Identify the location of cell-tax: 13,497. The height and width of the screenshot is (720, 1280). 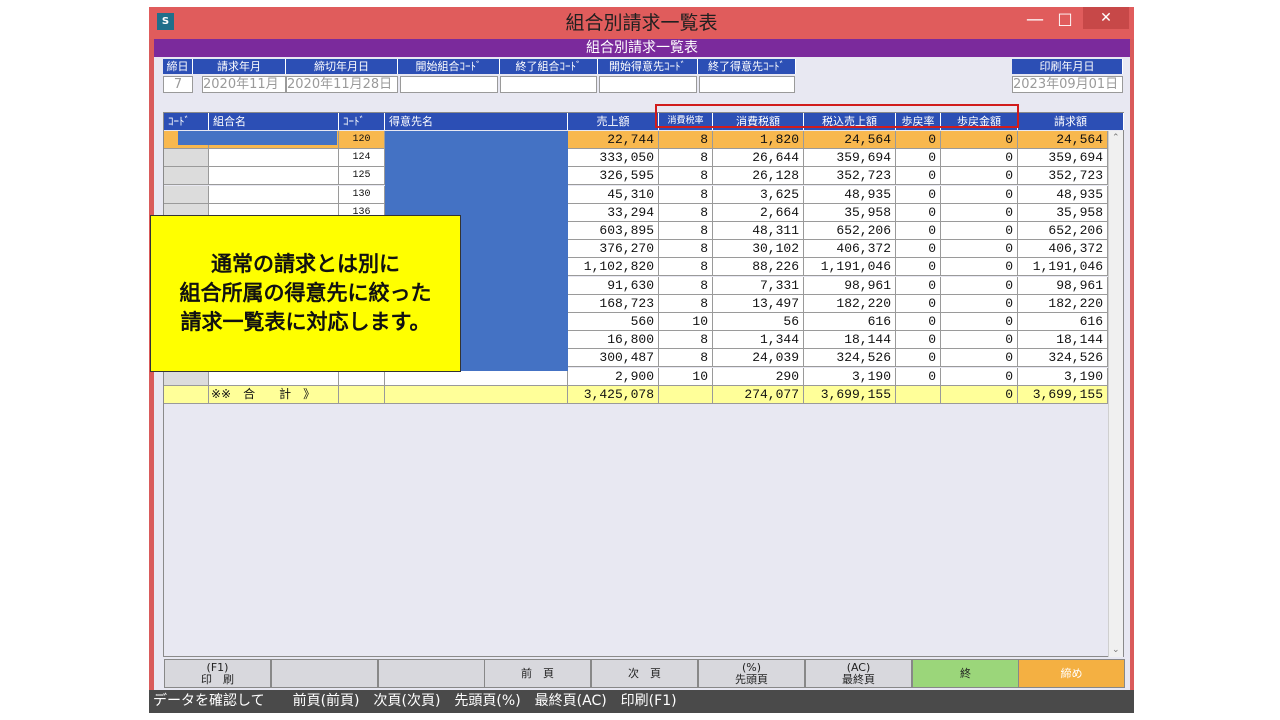
(758, 304).